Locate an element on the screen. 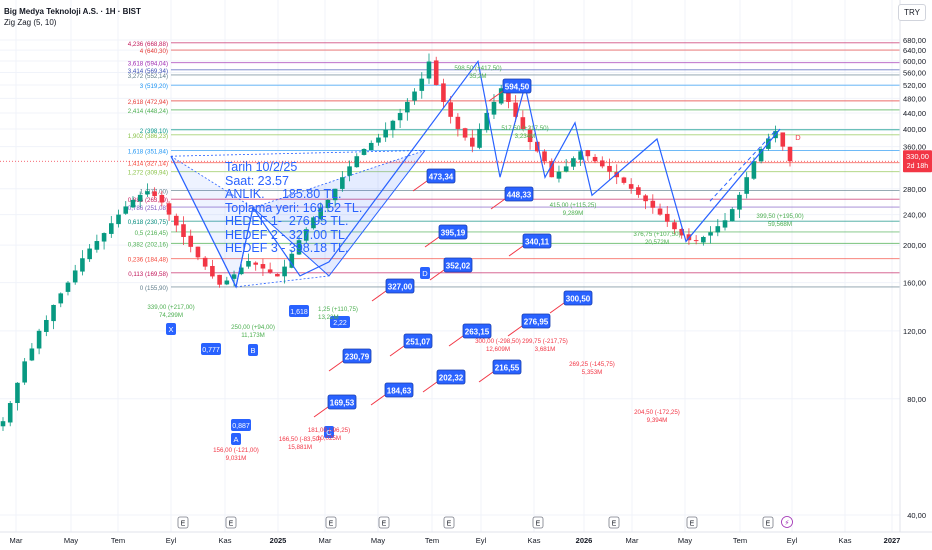 The height and width of the screenshot is (550, 932). pattern-point-label: D is located at coordinates (425, 273).